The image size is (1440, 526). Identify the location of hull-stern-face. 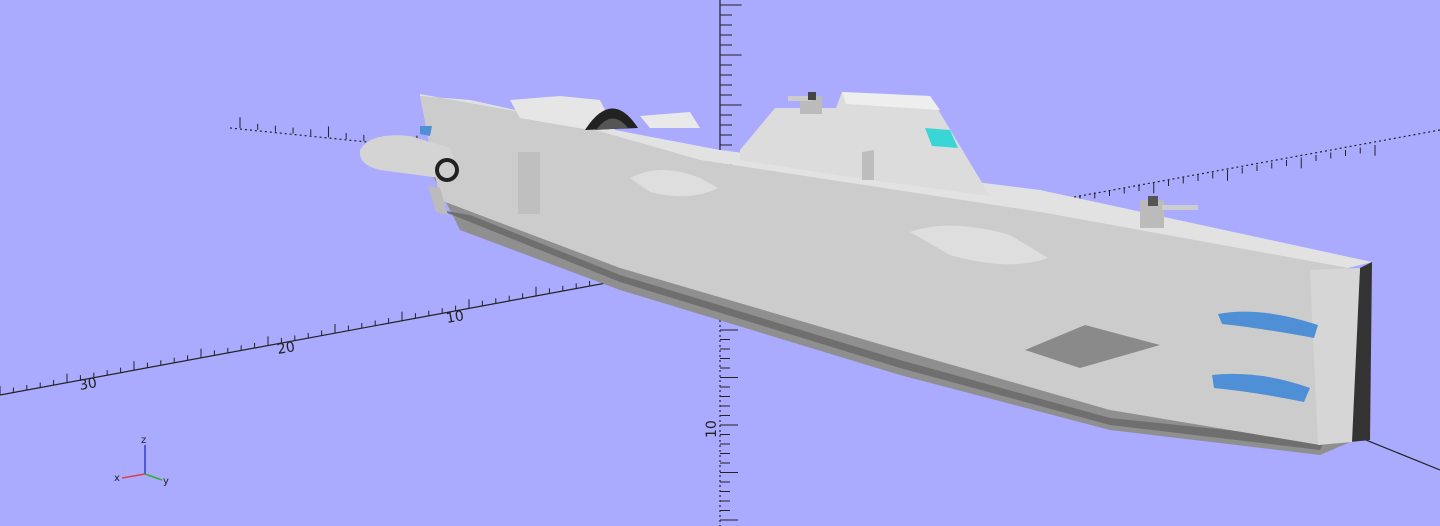
(1335, 356).